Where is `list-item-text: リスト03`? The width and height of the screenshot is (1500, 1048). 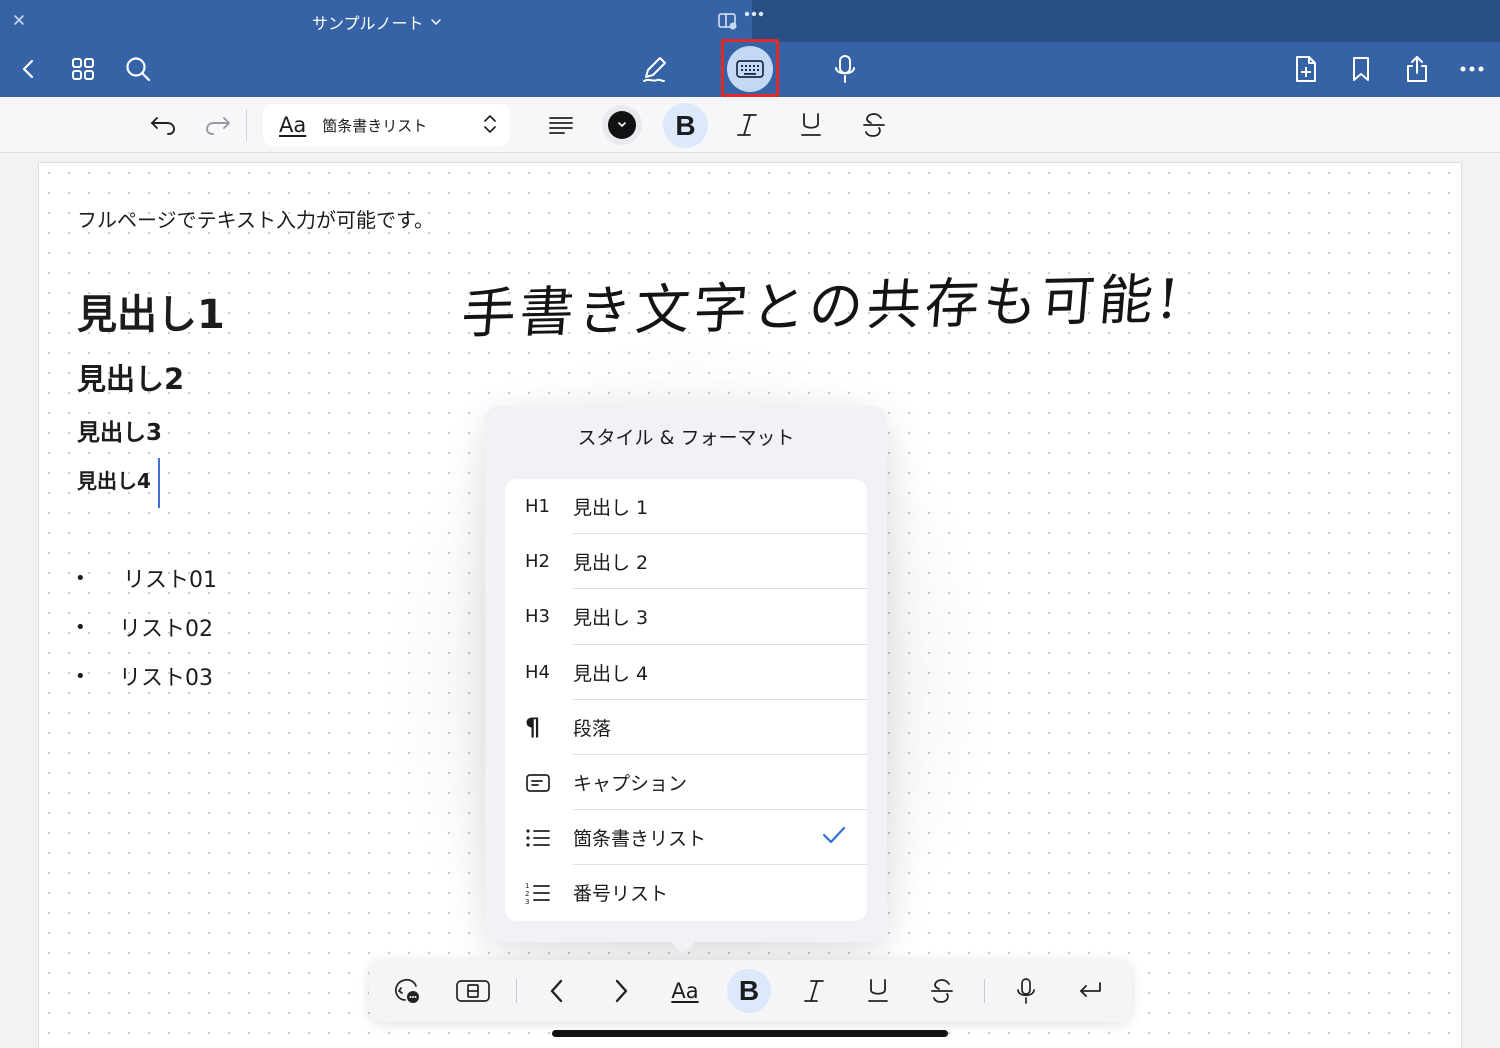 list-item-text: リスト03 is located at coordinates (166, 678).